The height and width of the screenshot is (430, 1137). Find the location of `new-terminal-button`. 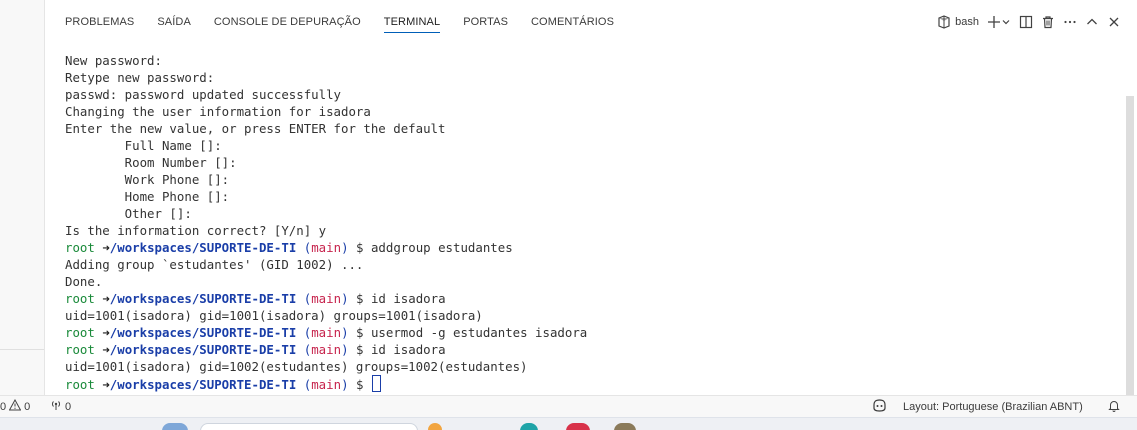

new-terminal-button is located at coordinates (999, 22).